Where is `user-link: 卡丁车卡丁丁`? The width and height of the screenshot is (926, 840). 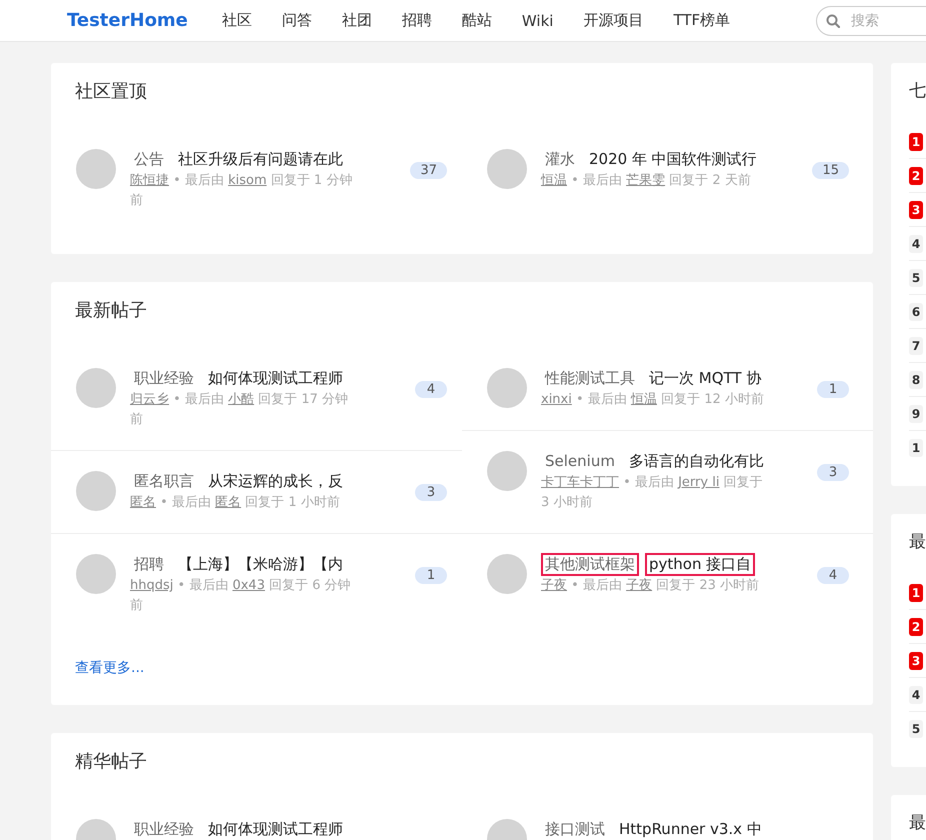 user-link: 卡丁车卡丁丁 is located at coordinates (580, 482).